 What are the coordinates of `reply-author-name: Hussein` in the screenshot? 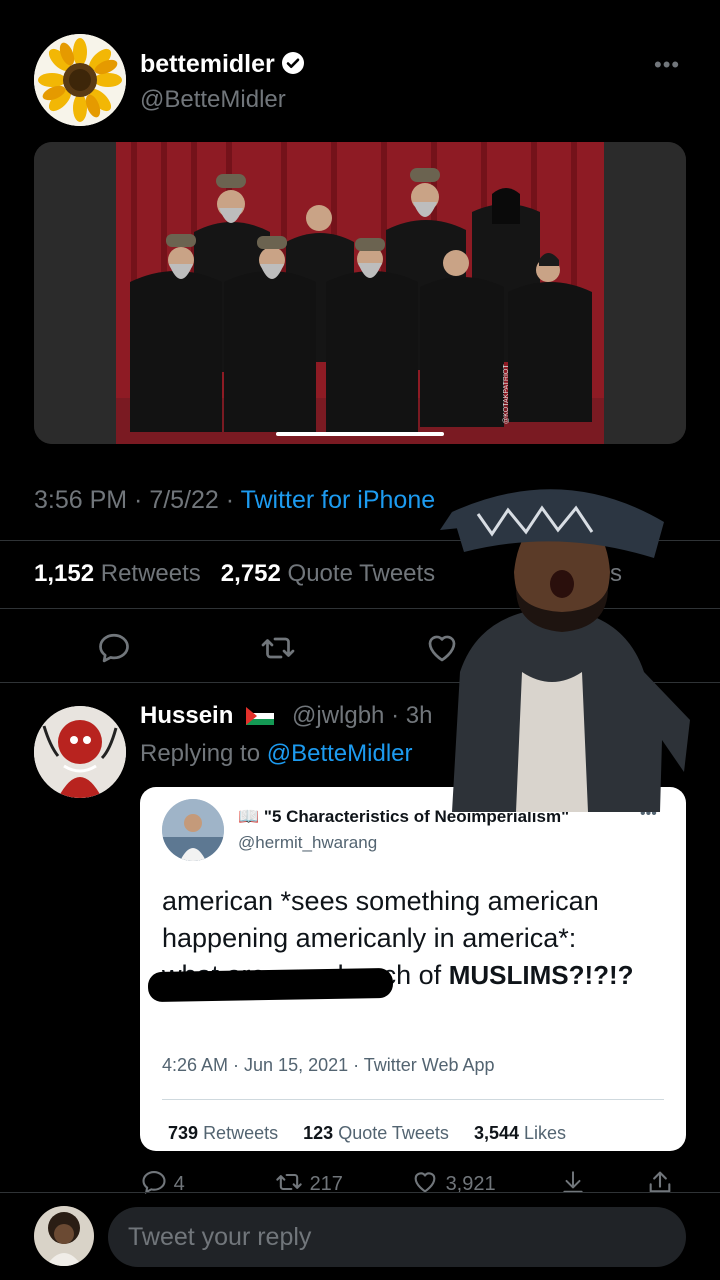 It's located at (207, 716).